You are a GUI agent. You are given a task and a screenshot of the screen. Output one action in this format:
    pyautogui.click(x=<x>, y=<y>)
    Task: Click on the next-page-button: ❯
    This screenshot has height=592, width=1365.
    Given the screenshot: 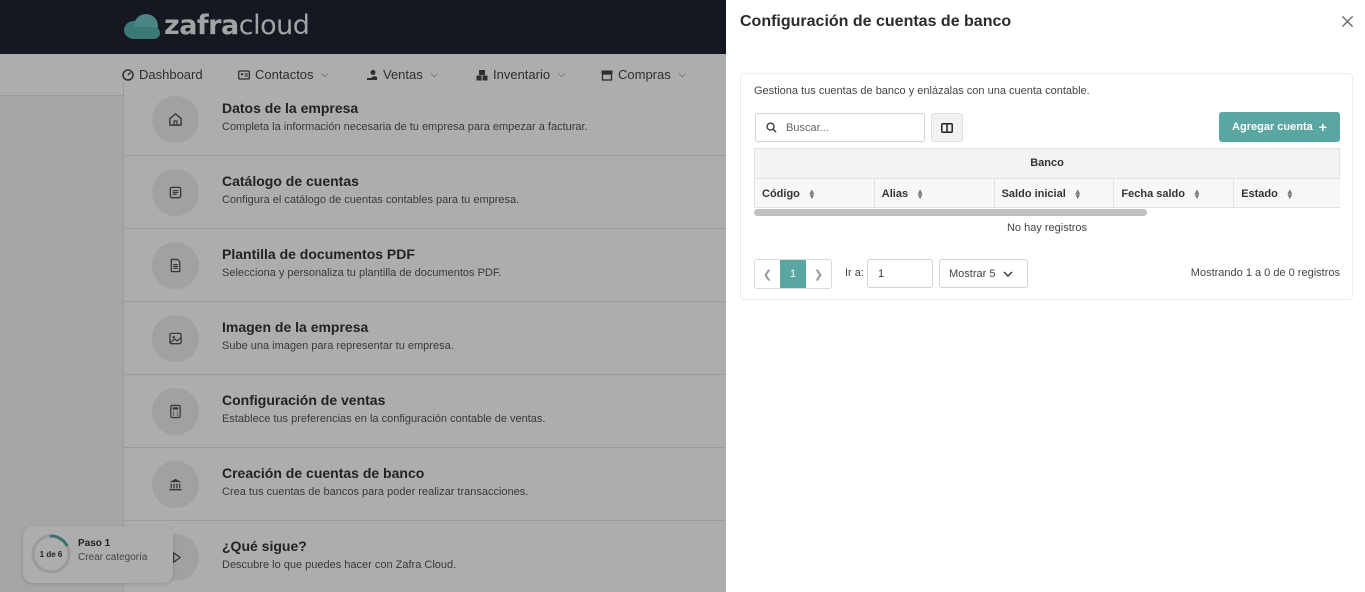 What is the action you would take?
    pyautogui.click(x=818, y=274)
    